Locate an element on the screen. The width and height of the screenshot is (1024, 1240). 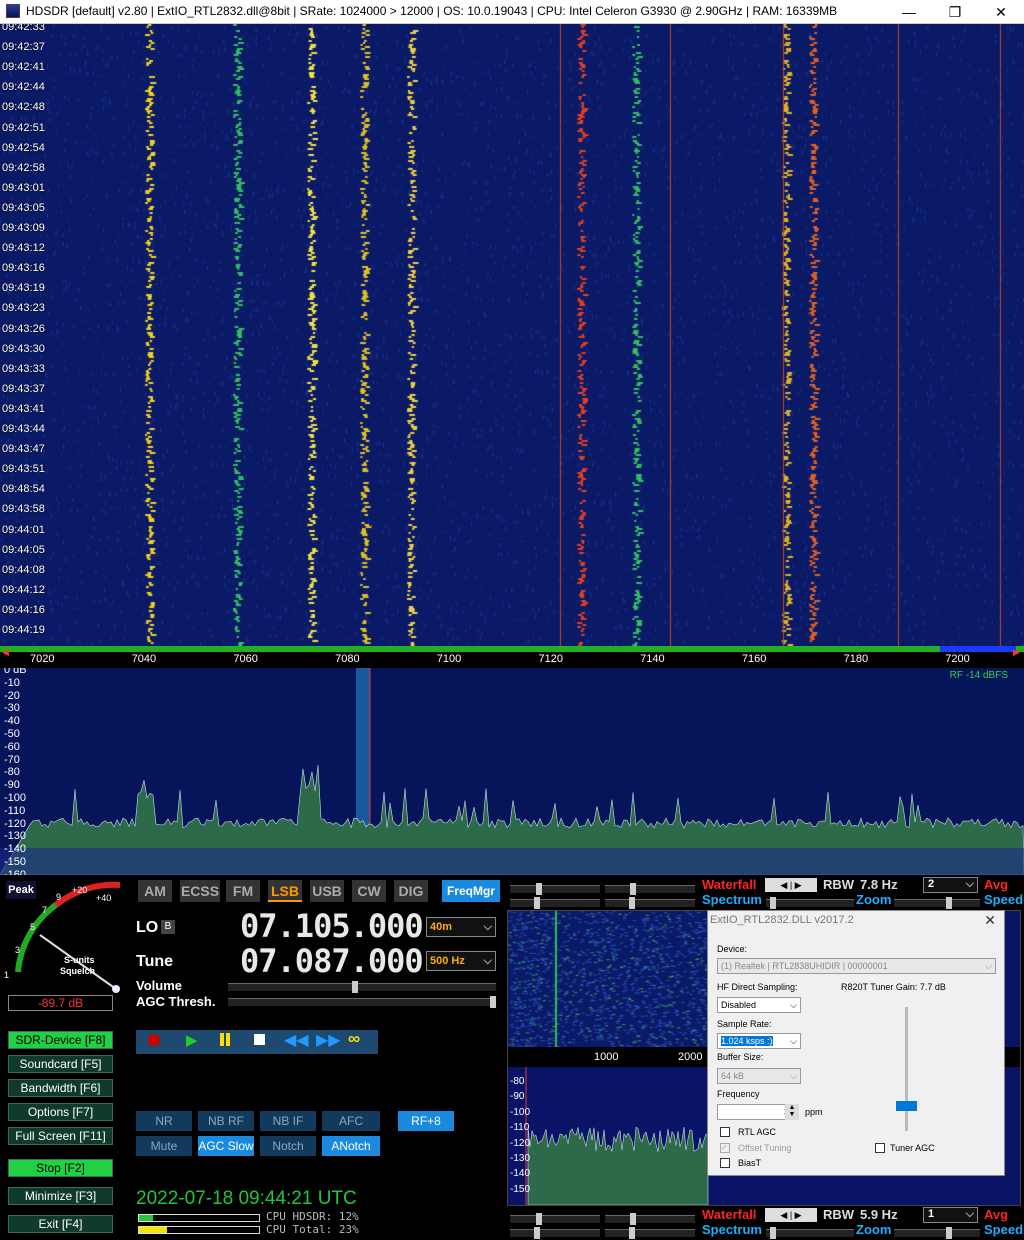
audio-db-label: -140 is located at coordinates (520, 1174).